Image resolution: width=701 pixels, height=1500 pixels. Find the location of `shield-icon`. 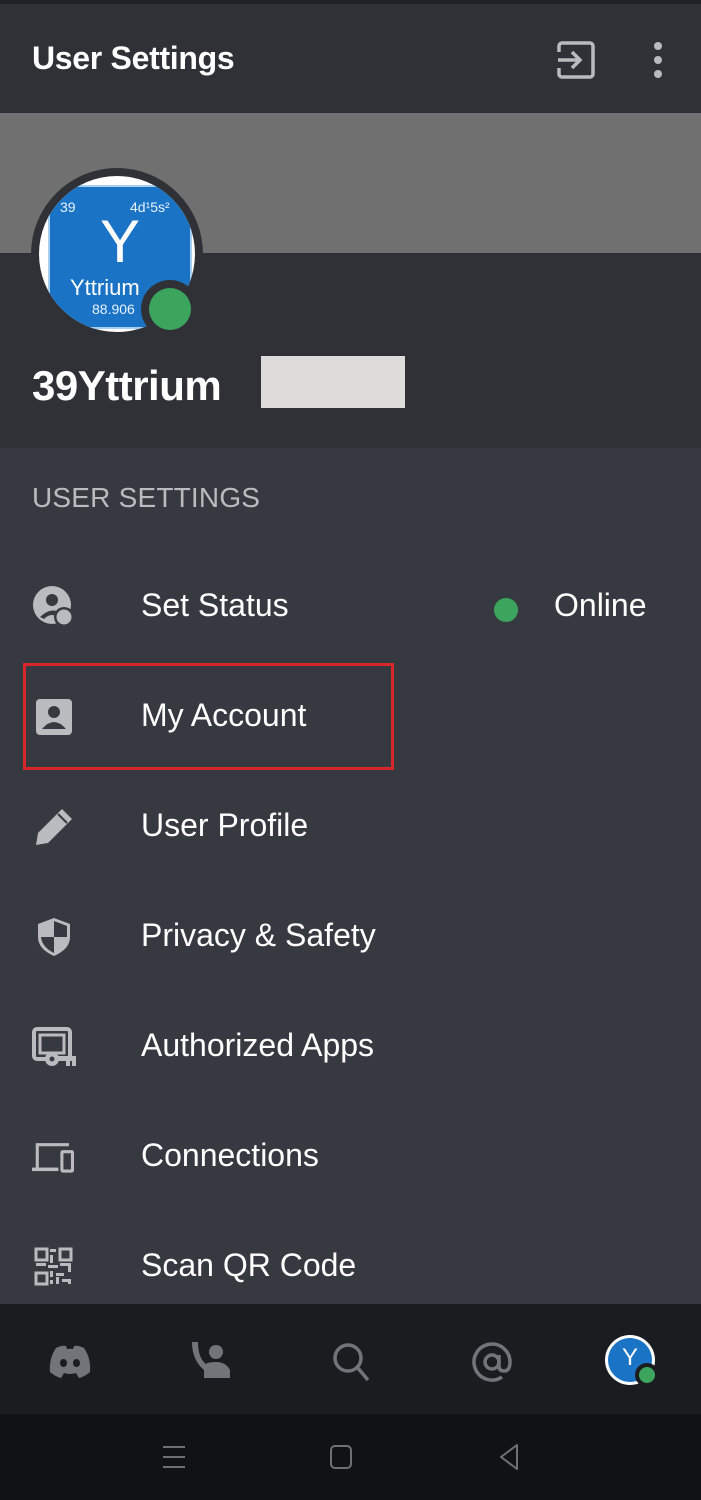

shield-icon is located at coordinates (54, 937).